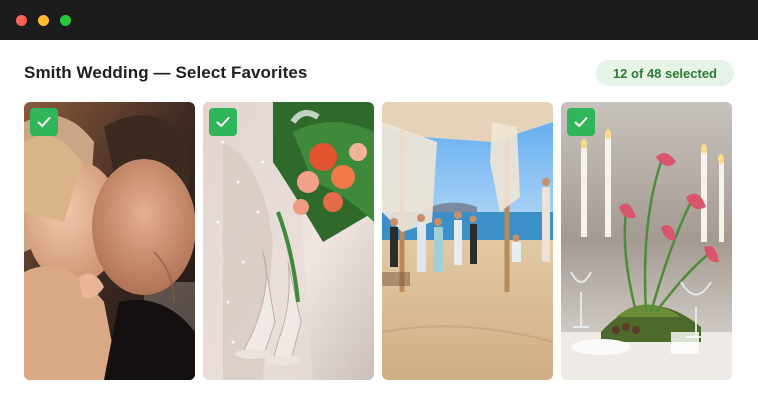 This screenshot has width=758, height=400. What do you see at coordinates (166, 72) in the screenshot?
I see `page-title: Smith Wedding — Select Favorites` at bounding box center [166, 72].